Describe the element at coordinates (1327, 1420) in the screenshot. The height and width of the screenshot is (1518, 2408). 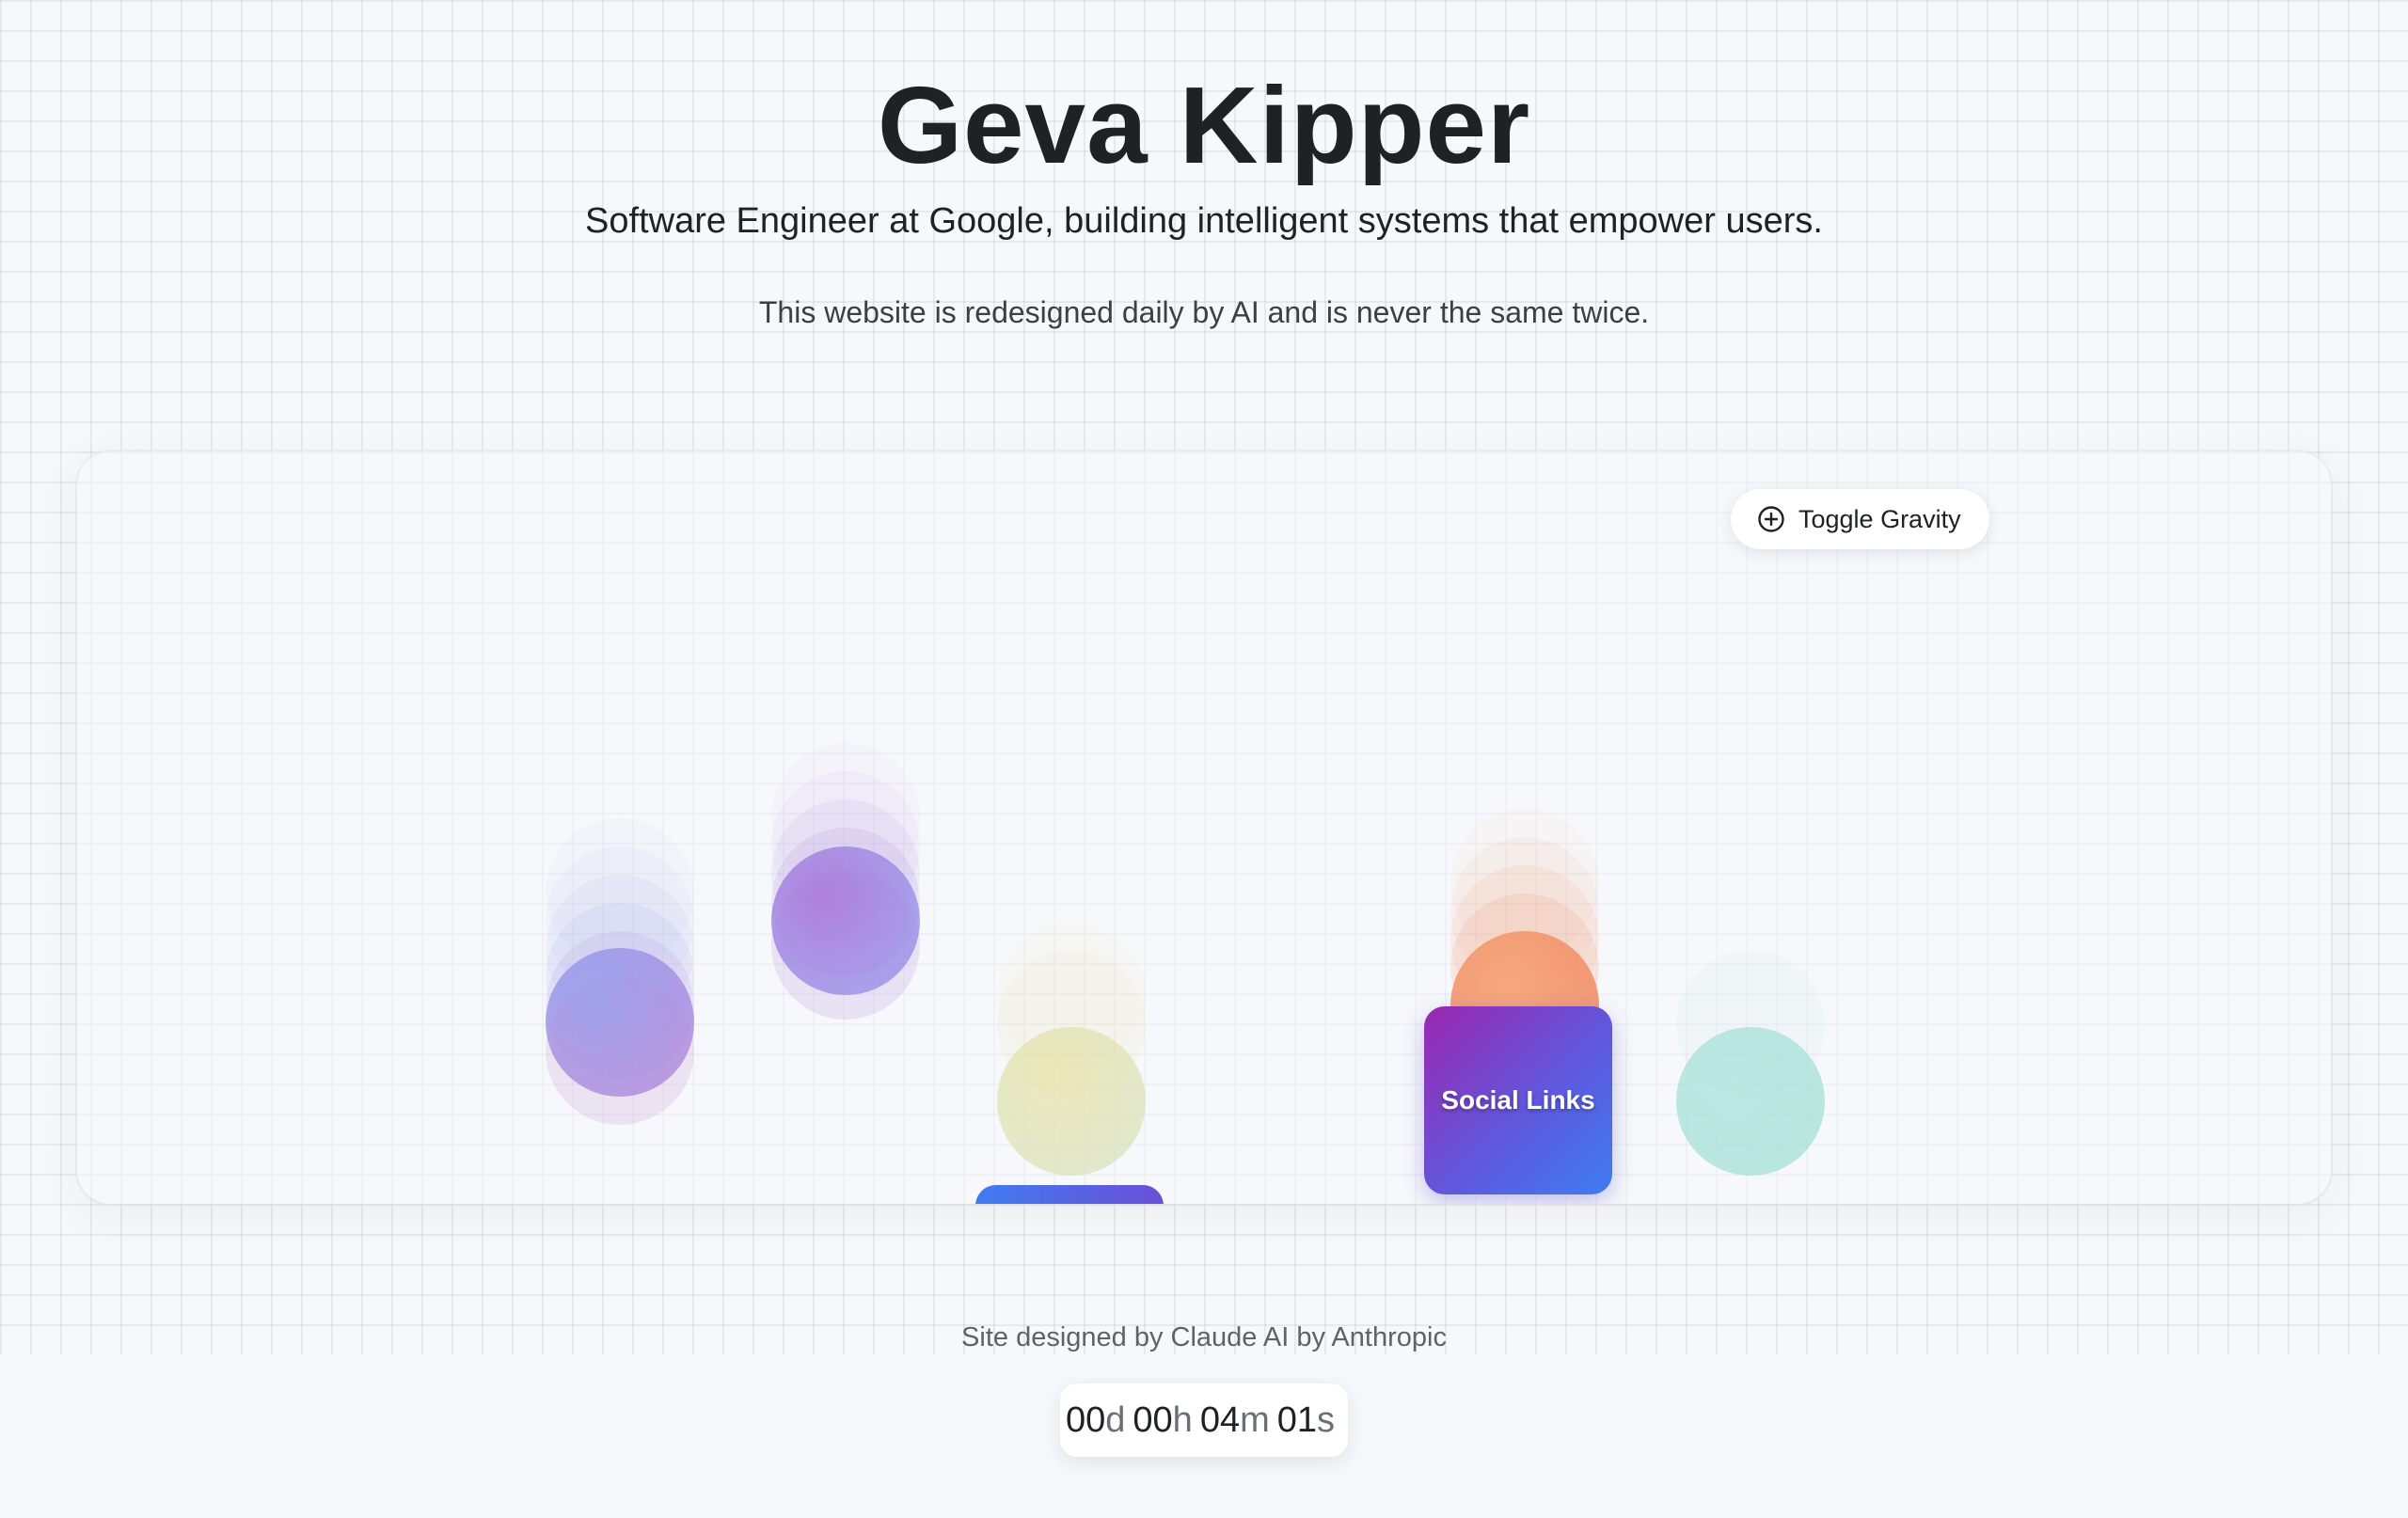
I see `timer-seconds-unit: s` at that location.